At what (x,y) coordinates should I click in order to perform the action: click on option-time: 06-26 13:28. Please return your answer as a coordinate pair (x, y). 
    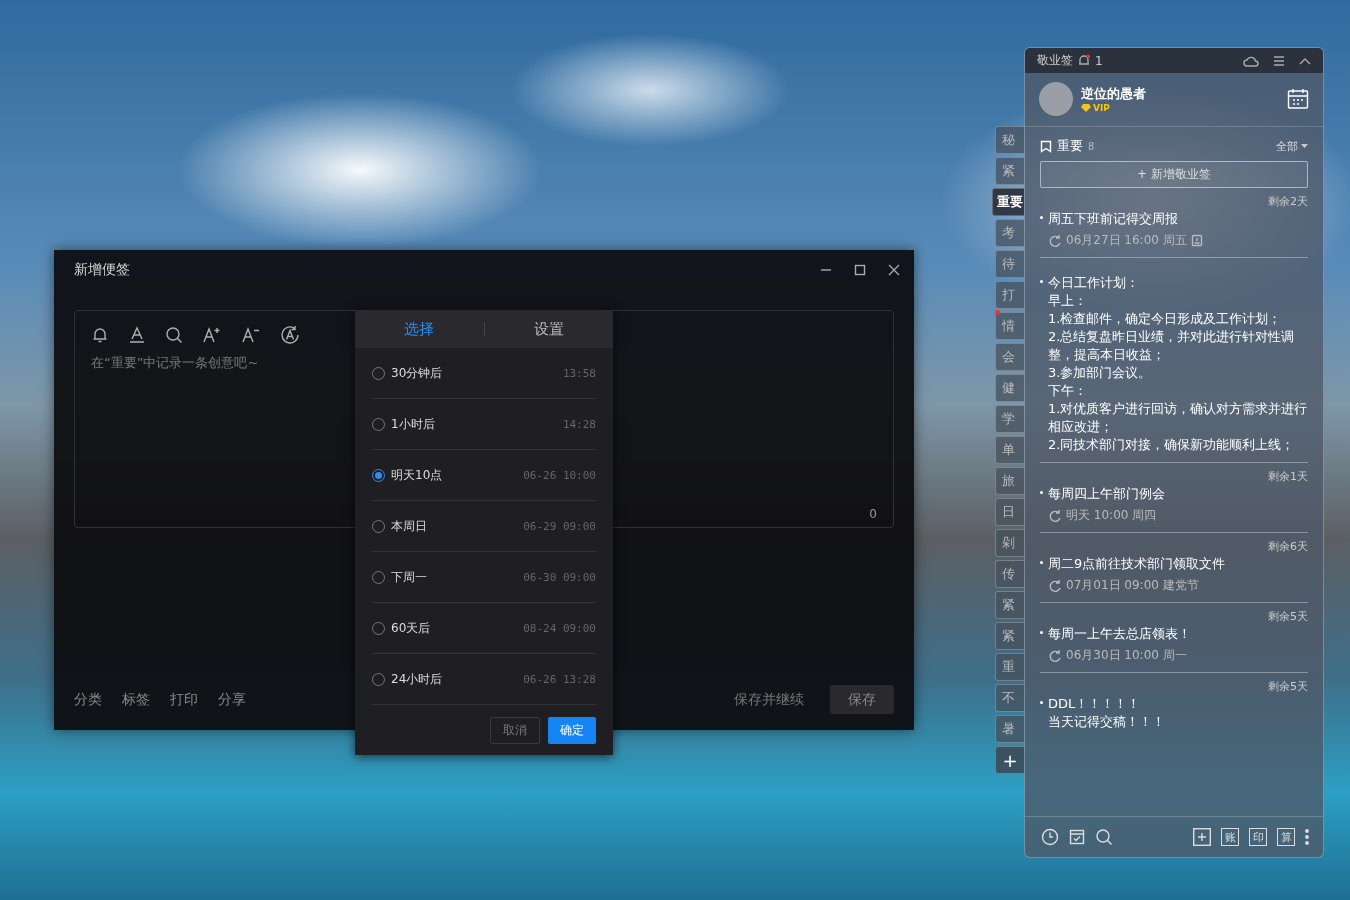
    Looking at the image, I should click on (559, 679).